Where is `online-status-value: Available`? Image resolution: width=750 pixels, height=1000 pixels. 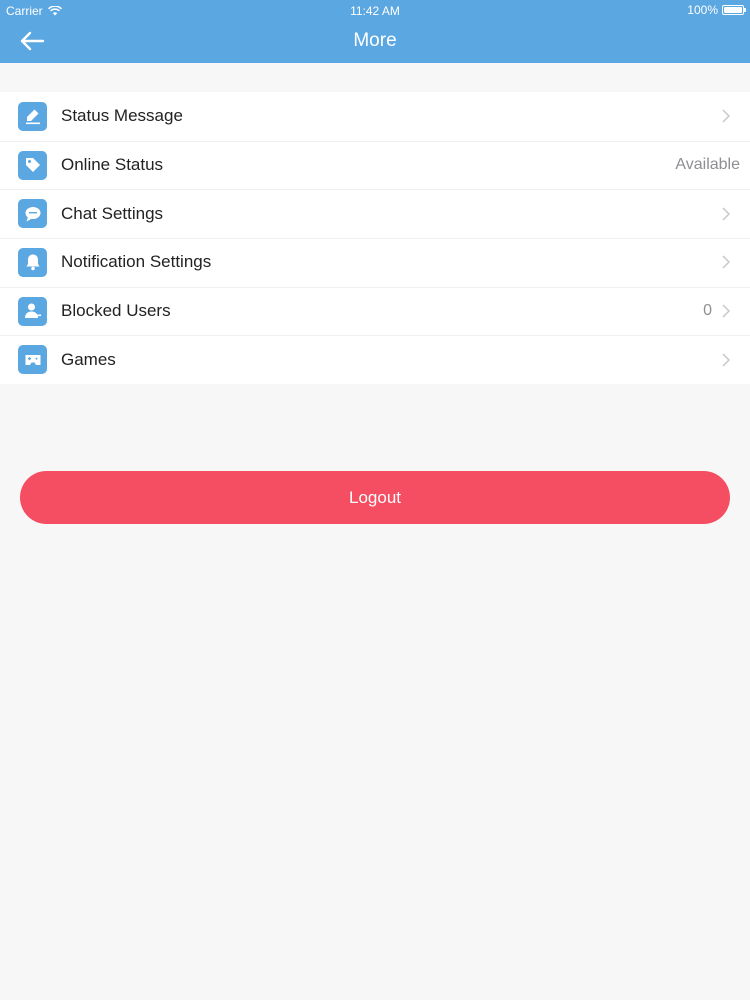 online-status-value: Available is located at coordinates (707, 165).